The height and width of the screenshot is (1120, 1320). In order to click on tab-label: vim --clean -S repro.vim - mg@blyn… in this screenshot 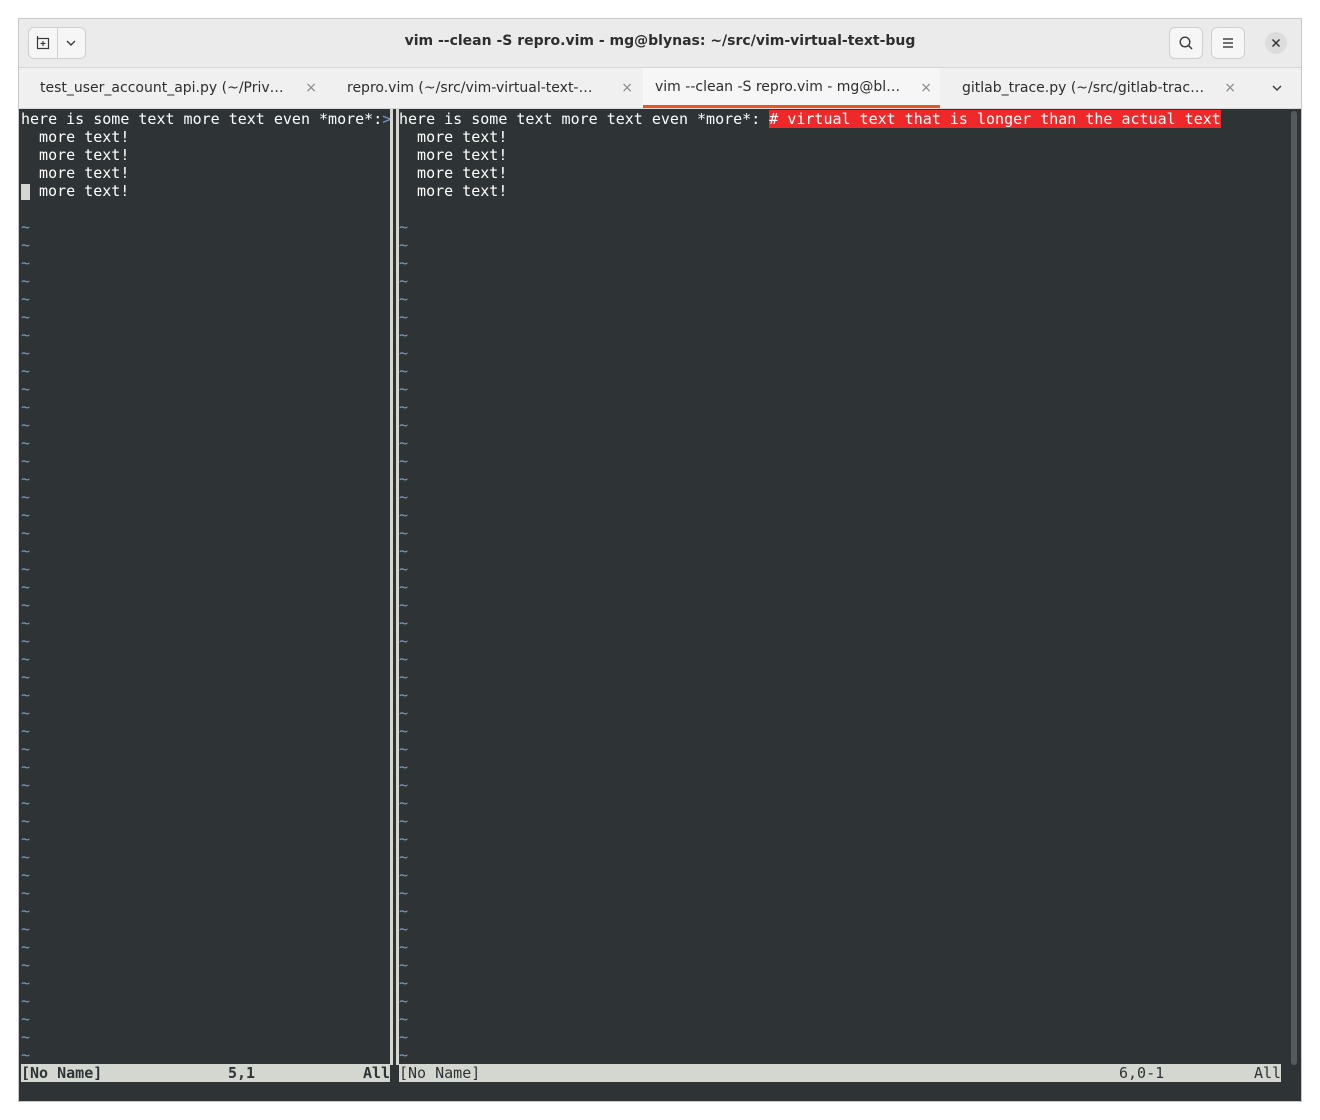, I will do `click(780, 86)`.